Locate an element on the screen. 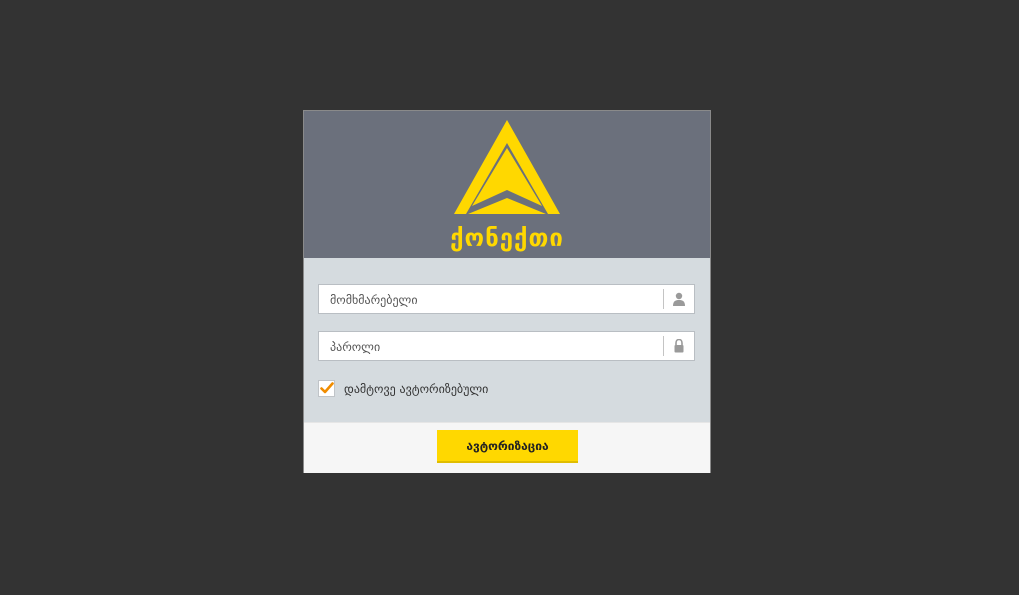  login-button: ავტორიზაცია is located at coordinates (507, 446).